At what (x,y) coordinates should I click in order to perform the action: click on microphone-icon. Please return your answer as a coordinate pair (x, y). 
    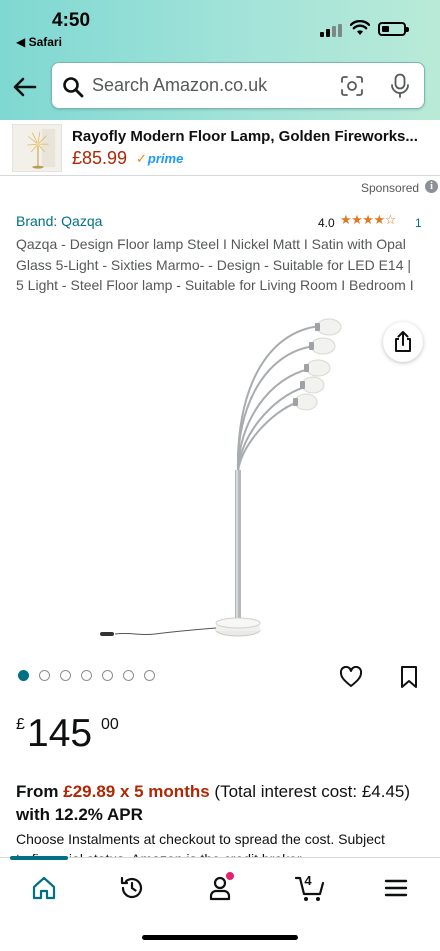
    Looking at the image, I should click on (400, 86).